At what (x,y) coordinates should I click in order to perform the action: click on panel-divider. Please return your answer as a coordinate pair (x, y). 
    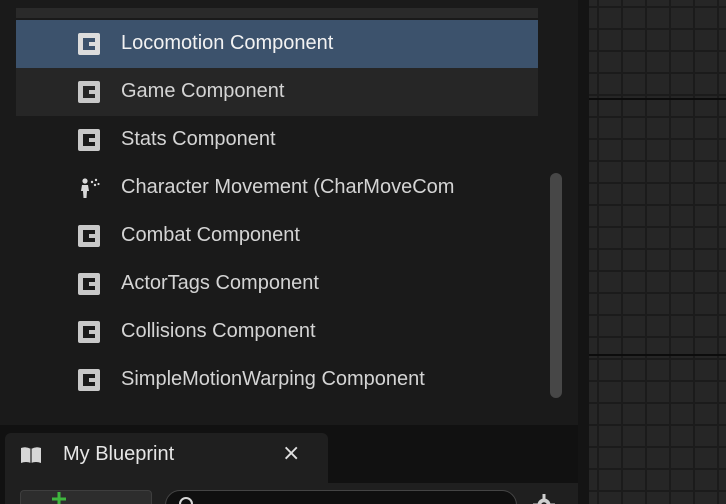
    Looking at the image, I should click on (583, 252).